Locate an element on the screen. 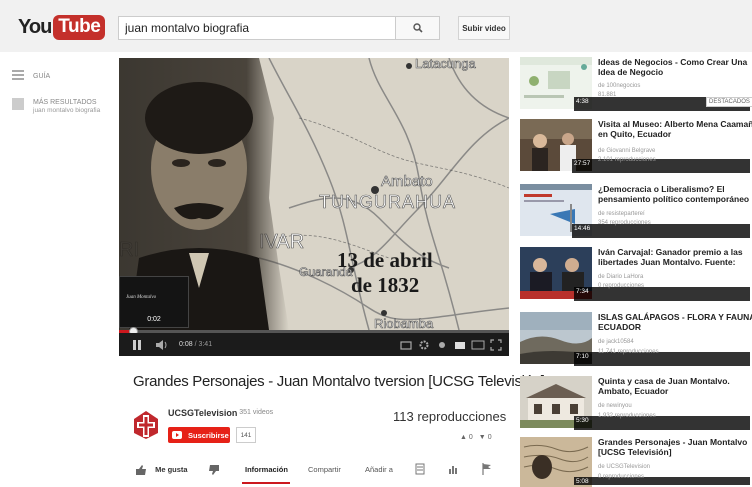 This screenshot has width=752, height=487. dislike-count-item: ▼ 0 is located at coordinates (485, 437).